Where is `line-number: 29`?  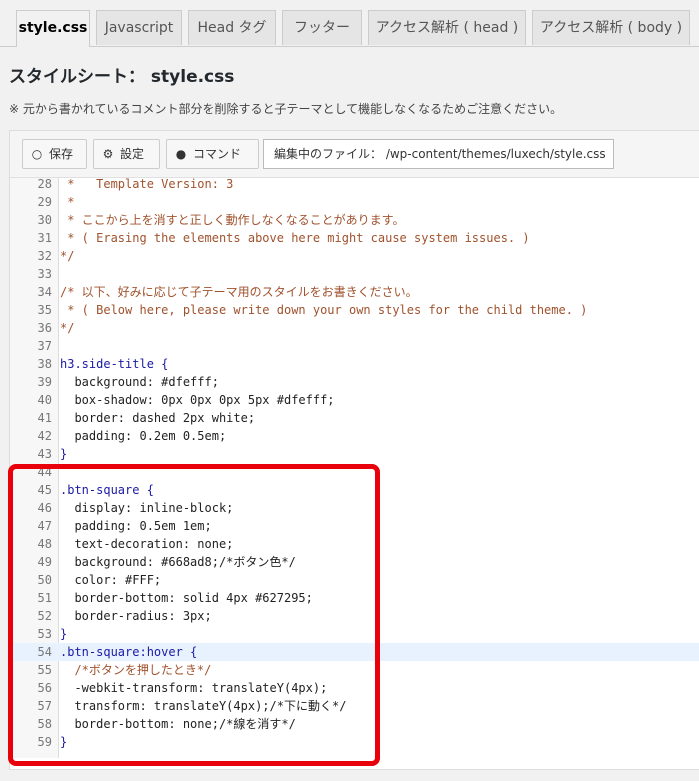
line-number: 29 is located at coordinates (44, 202).